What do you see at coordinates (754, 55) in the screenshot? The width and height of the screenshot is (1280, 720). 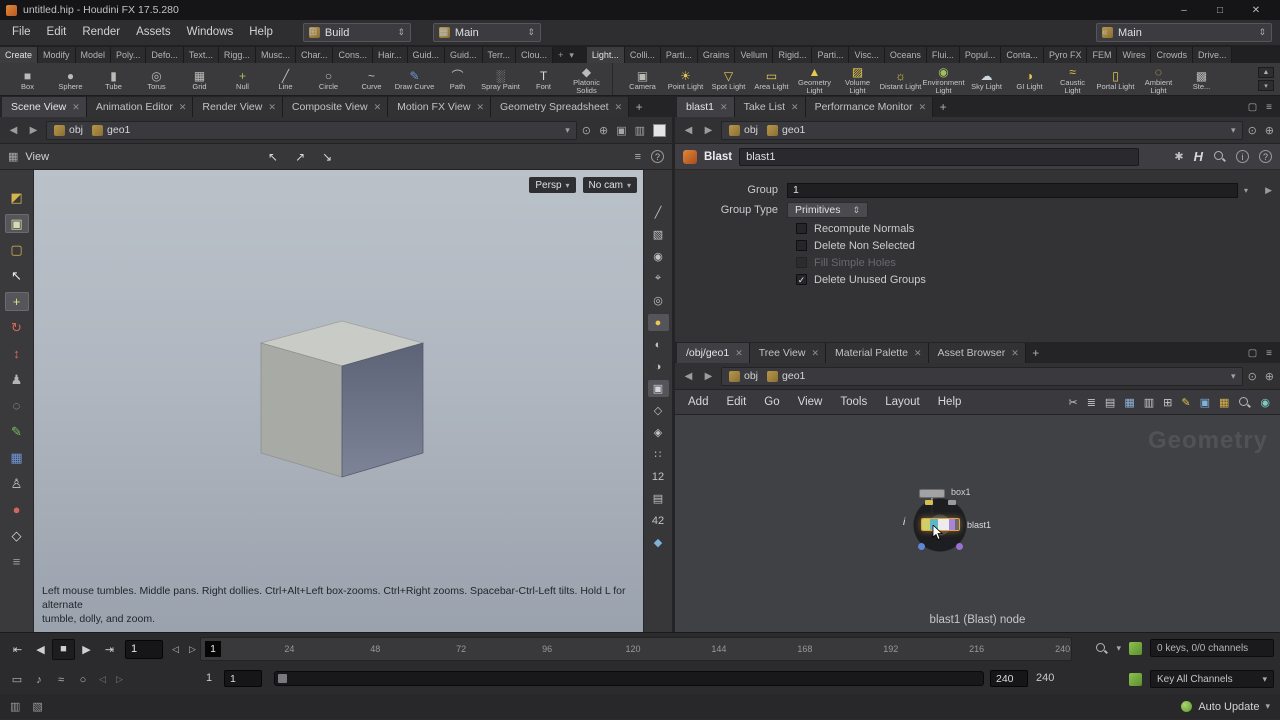 I see `shelf-tab: Vellum` at bounding box center [754, 55].